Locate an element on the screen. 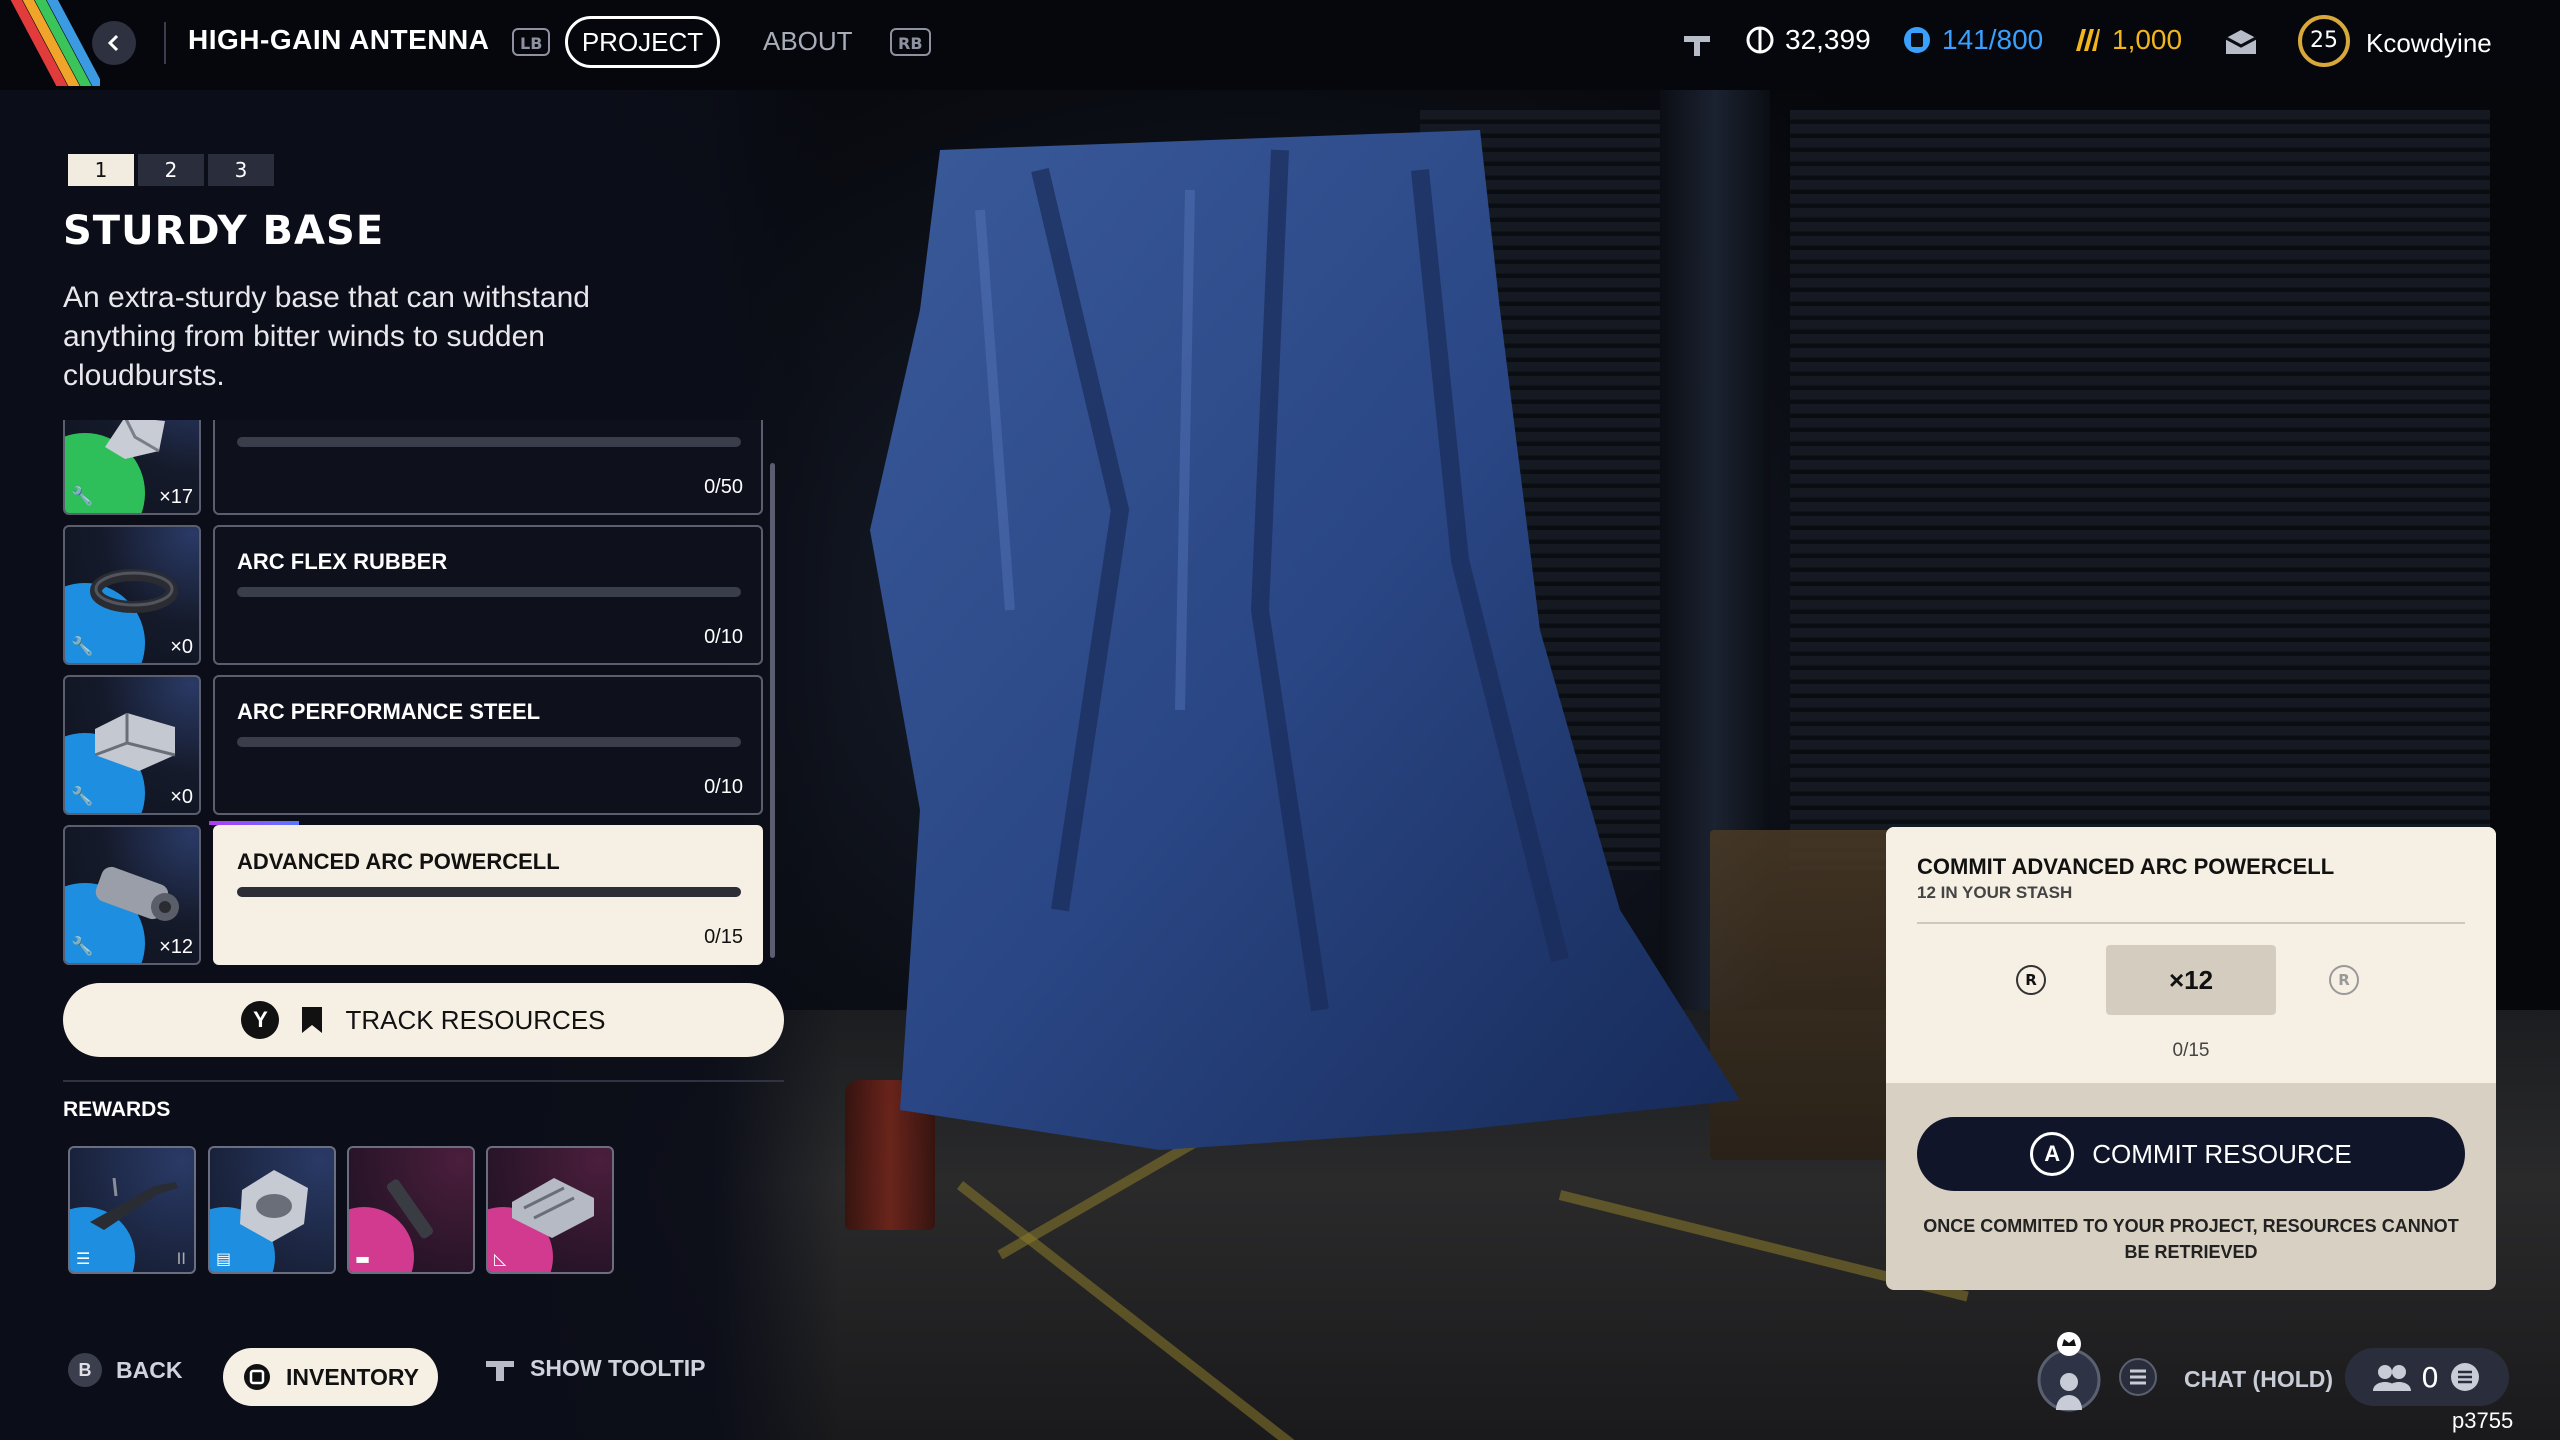 This screenshot has width=2560, height=1440. base-part-icon is located at coordinates (274, 1206).